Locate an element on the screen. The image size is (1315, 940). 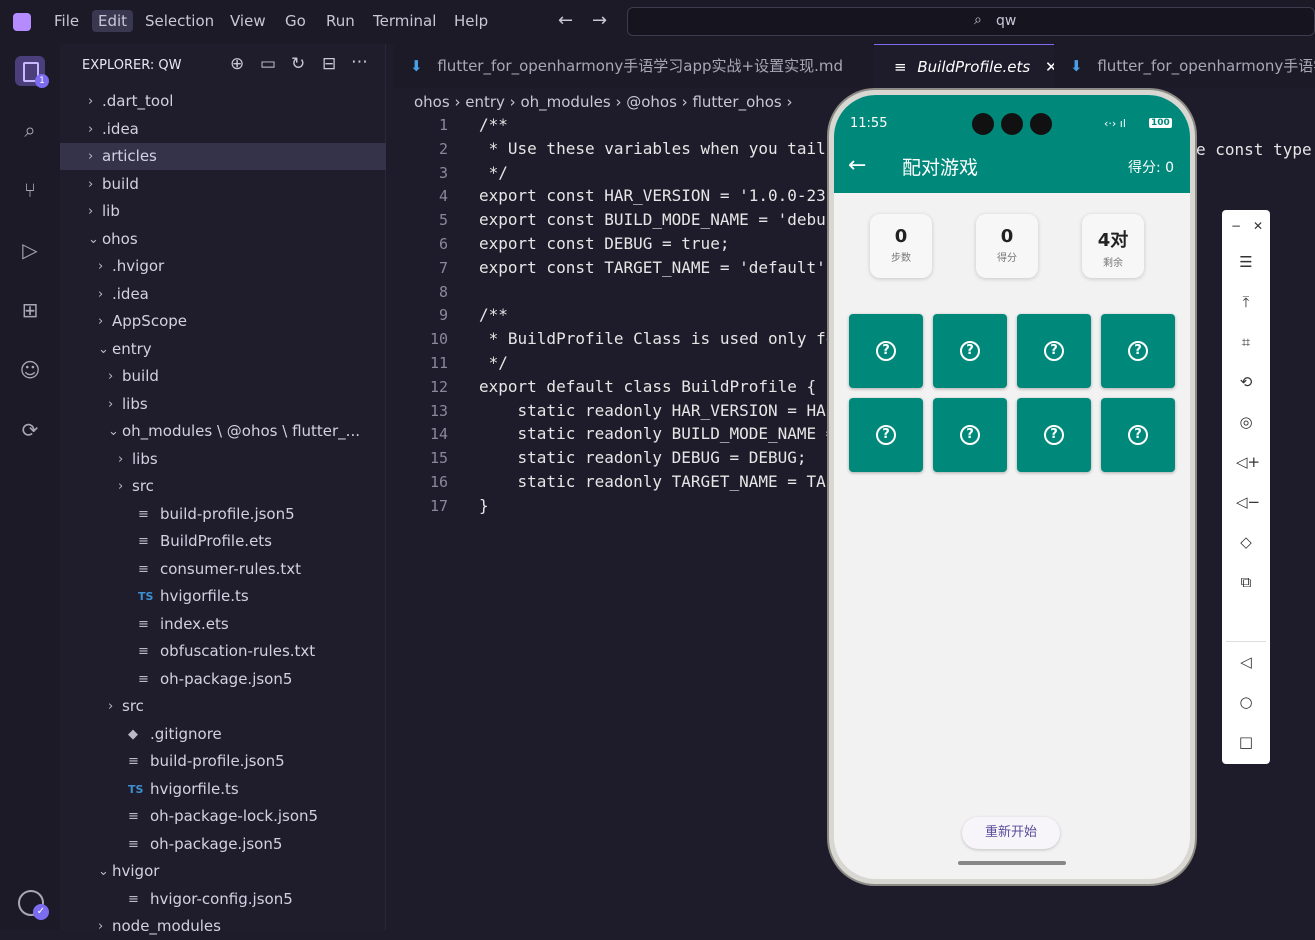
tree-file: ≡ oh-package-lock.json5 is located at coordinates (223, 816).